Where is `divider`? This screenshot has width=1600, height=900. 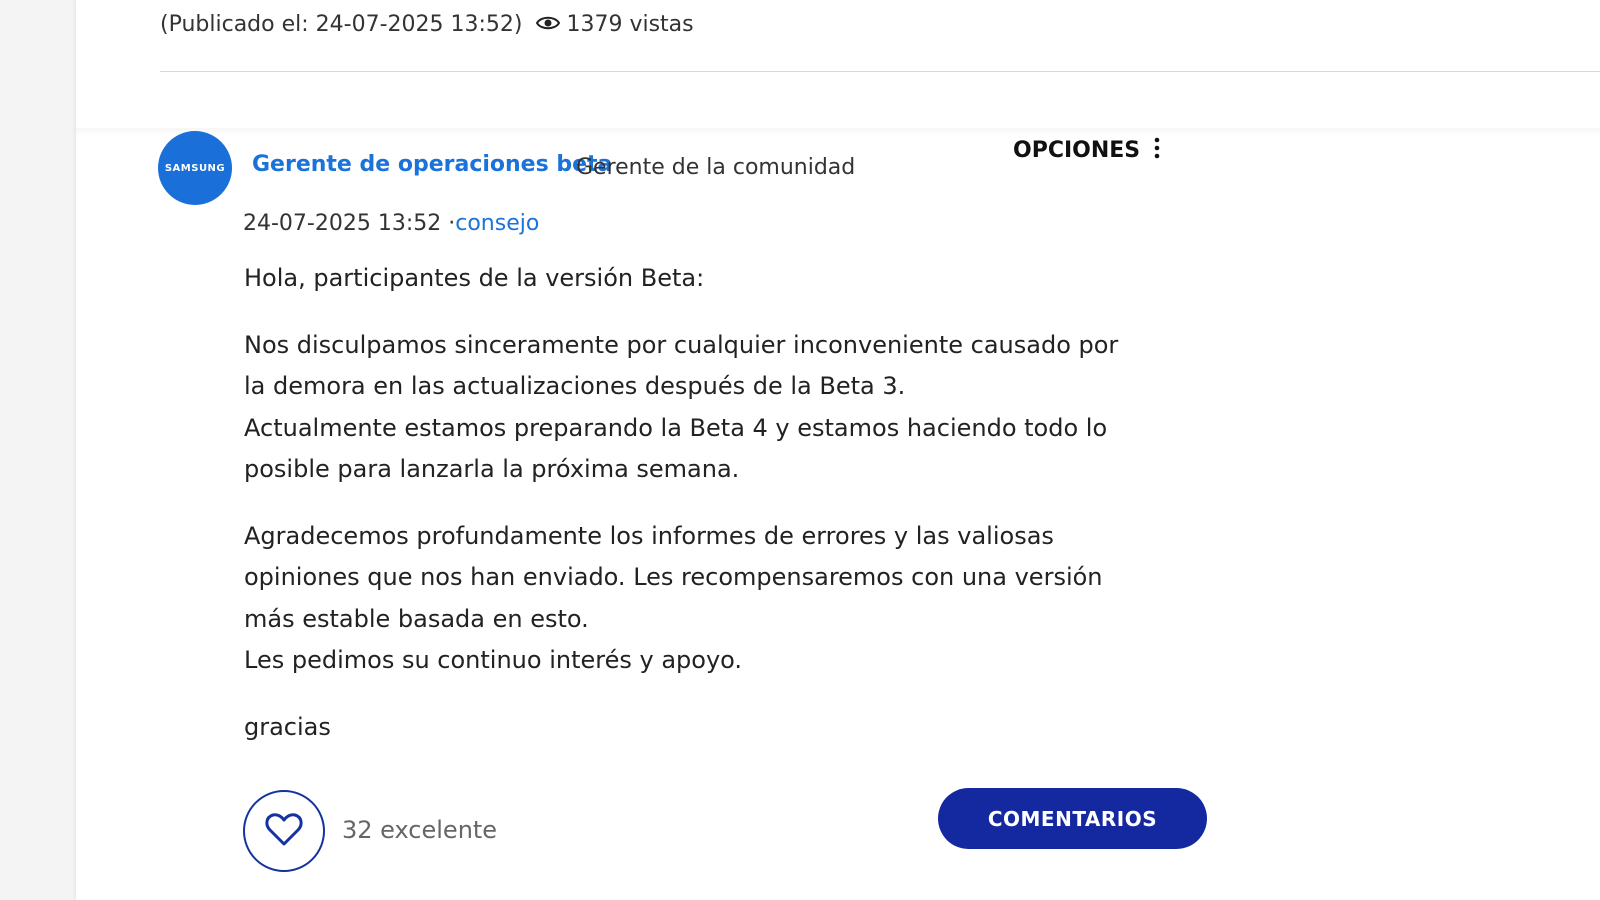 divider is located at coordinates (880, 71).